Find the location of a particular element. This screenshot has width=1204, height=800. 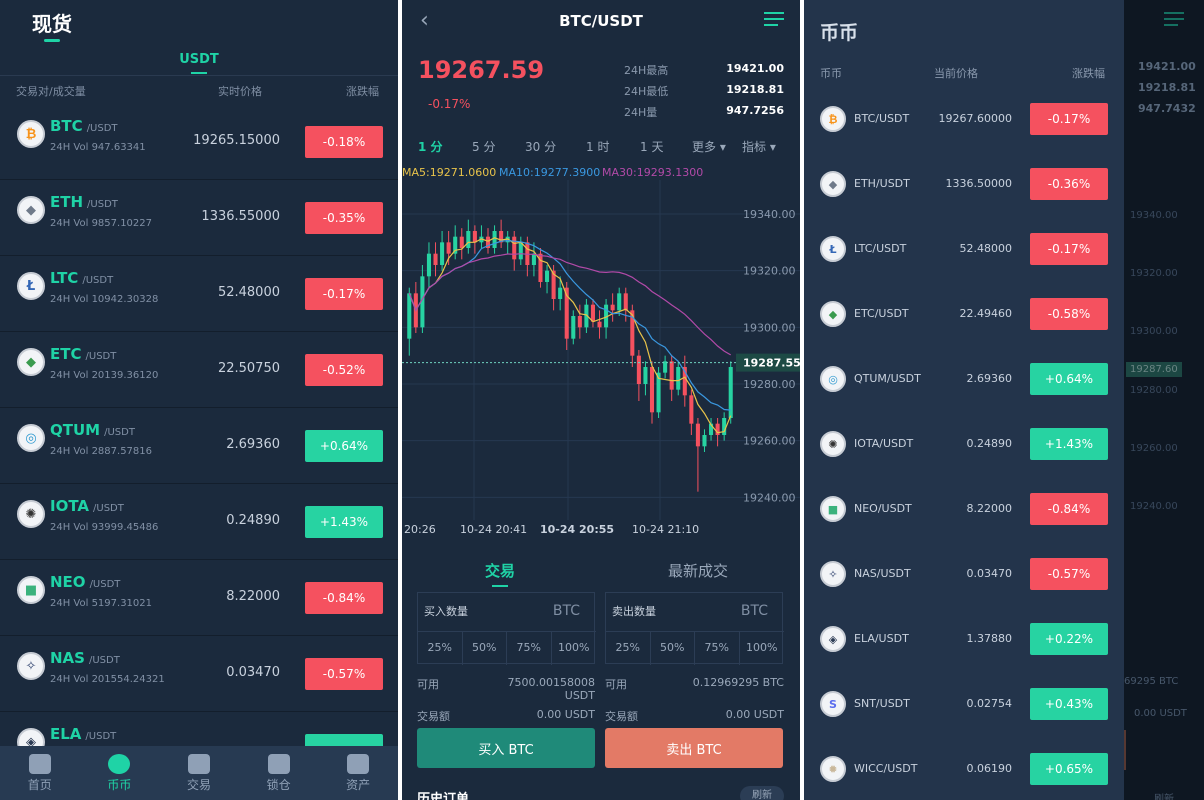

pair-name: WICC/USDT is located at coordinates (886, 768).